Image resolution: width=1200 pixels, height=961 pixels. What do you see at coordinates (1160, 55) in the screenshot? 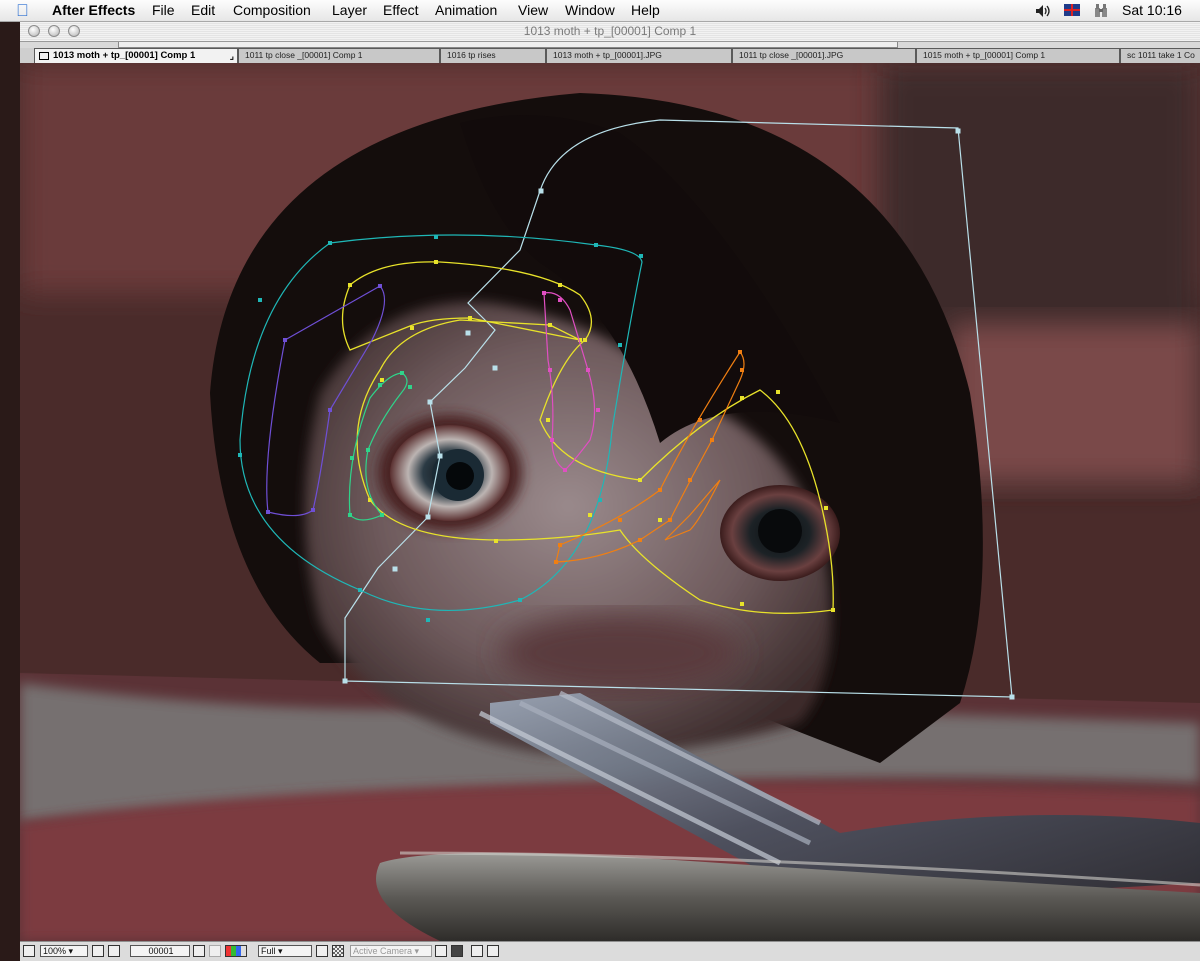
I see `tab-sc-1011: sc 1011 take 1 Co` at bounding box center [1160, 55].